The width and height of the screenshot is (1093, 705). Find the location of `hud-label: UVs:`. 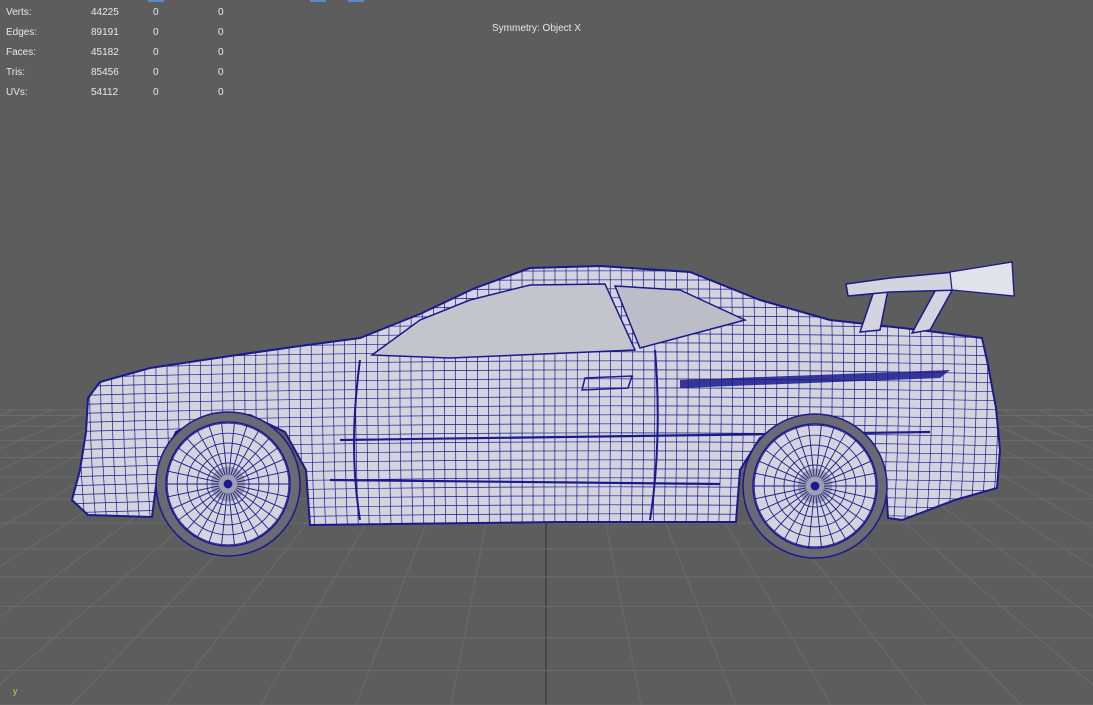

hud-label: UVs: is located at coordinates (17, 92).